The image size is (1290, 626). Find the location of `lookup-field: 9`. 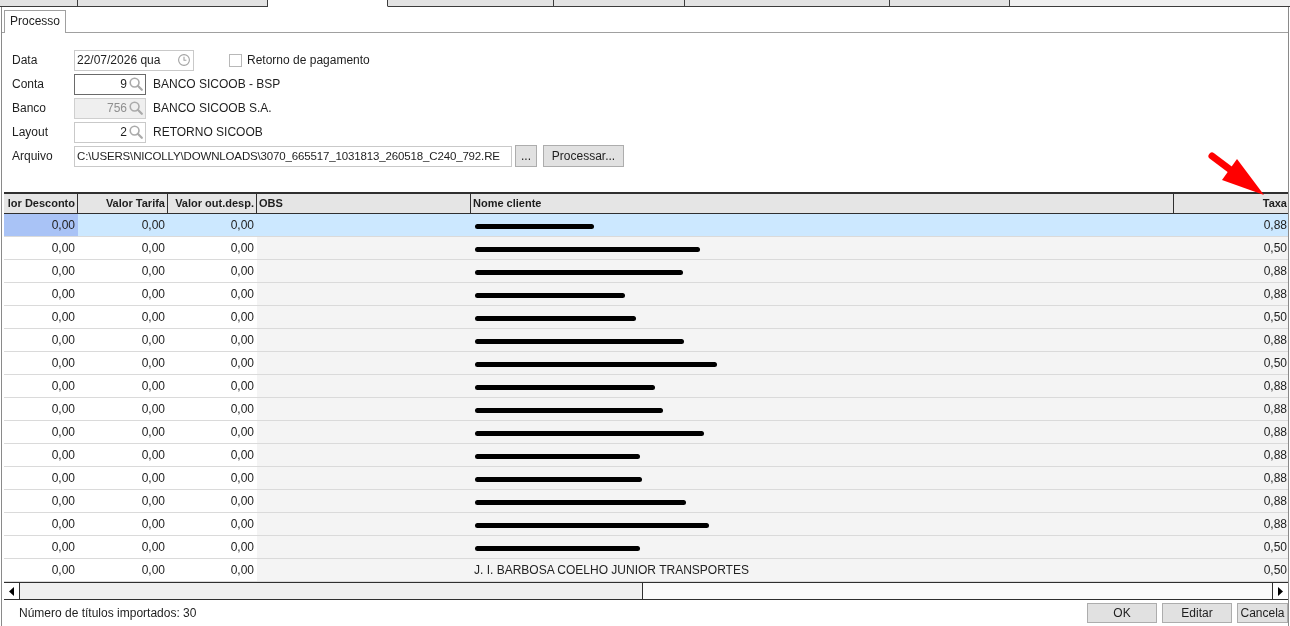

lookup-field: 9 is located at coordinates (110, 84).